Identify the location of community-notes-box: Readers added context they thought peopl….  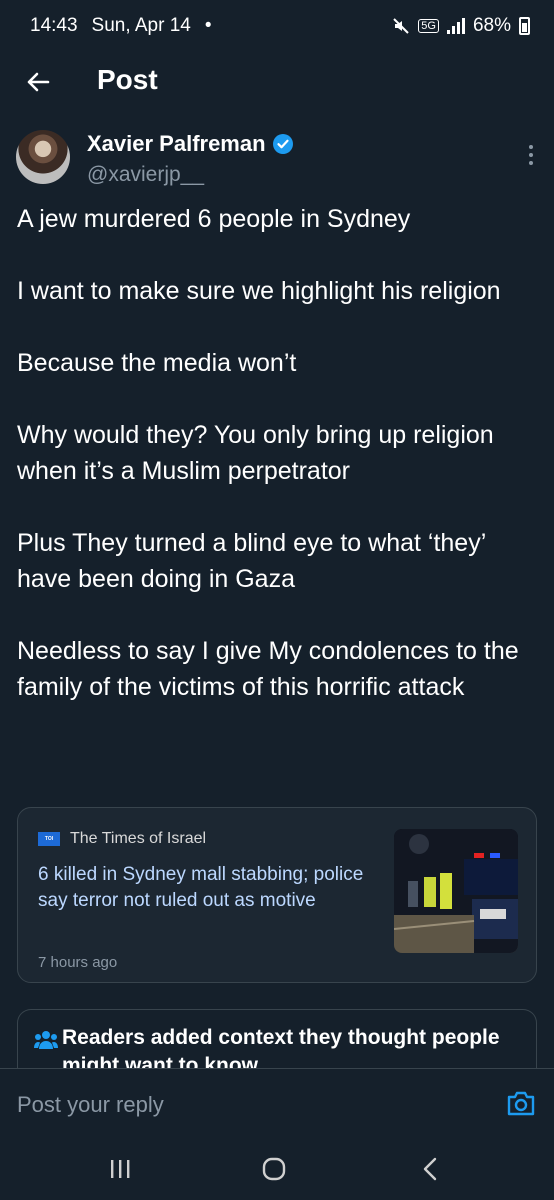
(277, 1039).